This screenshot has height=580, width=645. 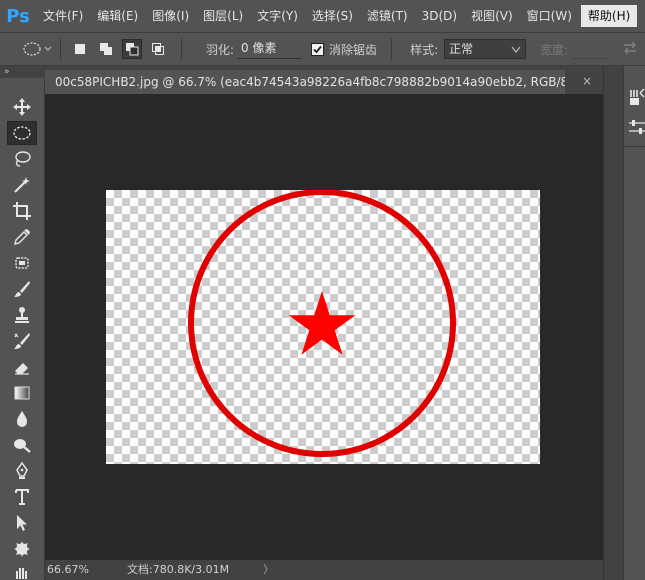 I want to click on checkmark-icon, so click(x=317, y=49).